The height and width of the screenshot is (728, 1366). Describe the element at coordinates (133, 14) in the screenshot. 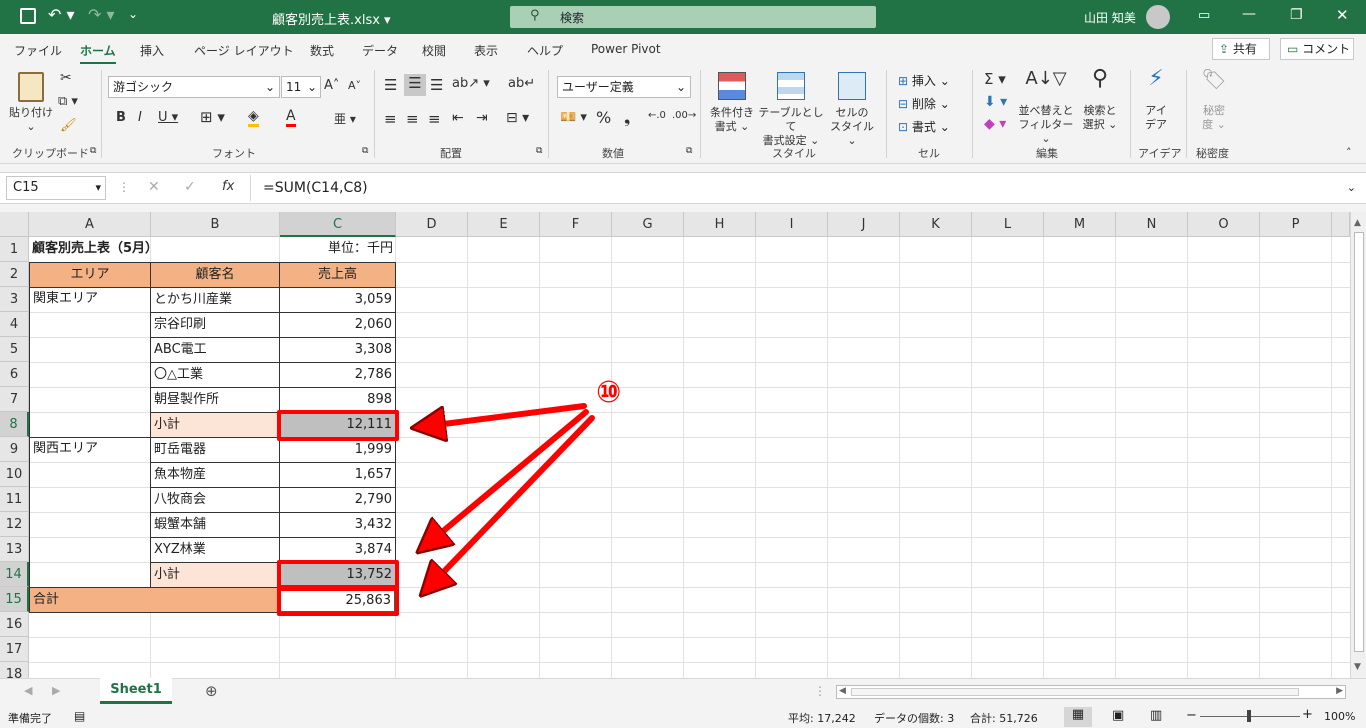

I see `customize-qat-icon: ⌄` at that location.